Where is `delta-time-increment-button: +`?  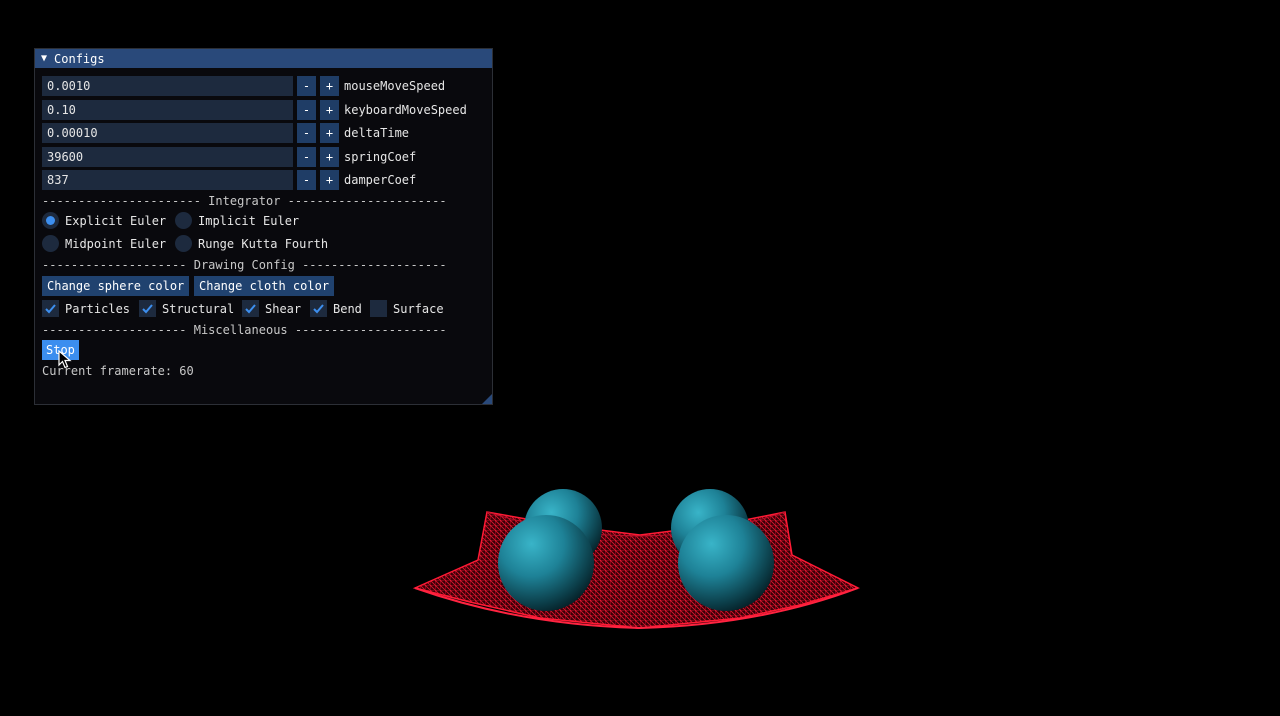 delta-time-increment-button: + is located at coordinates (329, 133).